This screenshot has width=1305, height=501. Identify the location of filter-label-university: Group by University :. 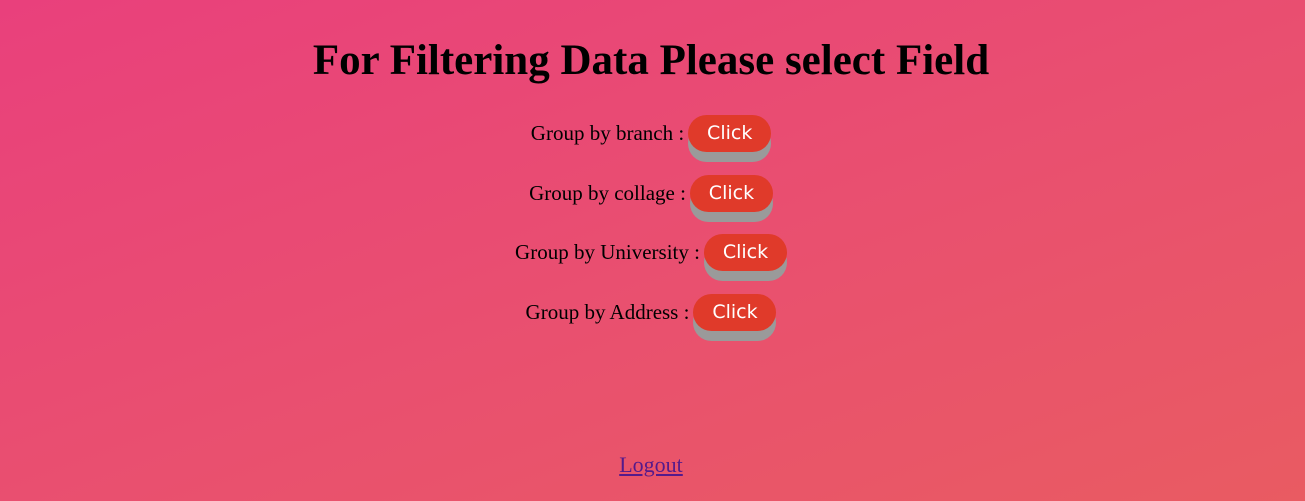
(607, 252).